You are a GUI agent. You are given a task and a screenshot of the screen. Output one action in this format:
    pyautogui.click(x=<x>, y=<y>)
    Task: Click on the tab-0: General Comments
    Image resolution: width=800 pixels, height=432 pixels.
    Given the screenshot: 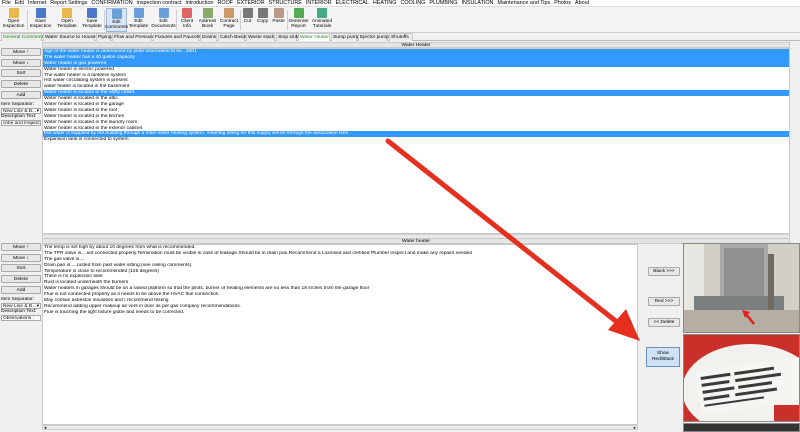 What is the action you would take?
    pyautogui.click(x=23, y=37)
    